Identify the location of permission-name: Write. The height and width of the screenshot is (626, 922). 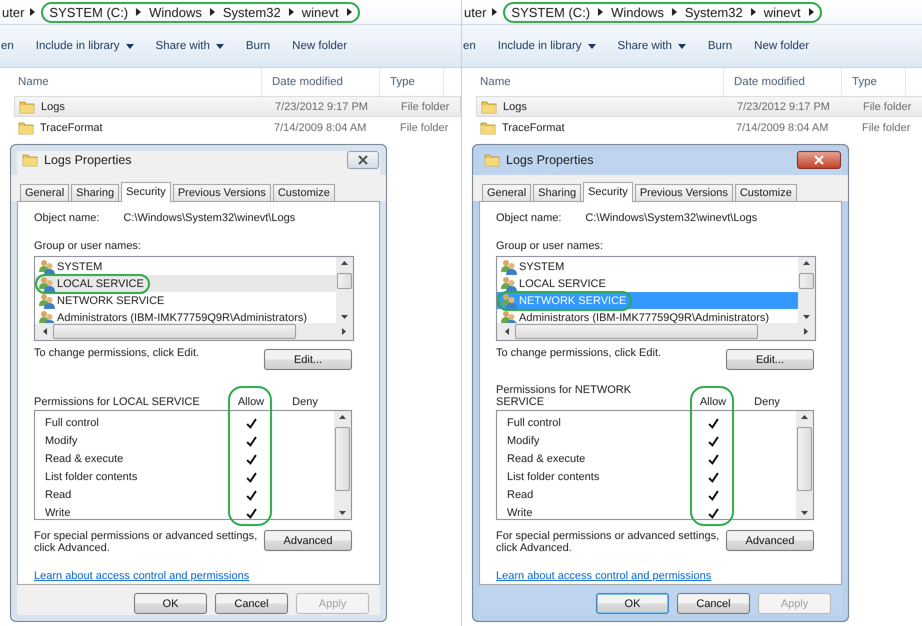
(520, 513).